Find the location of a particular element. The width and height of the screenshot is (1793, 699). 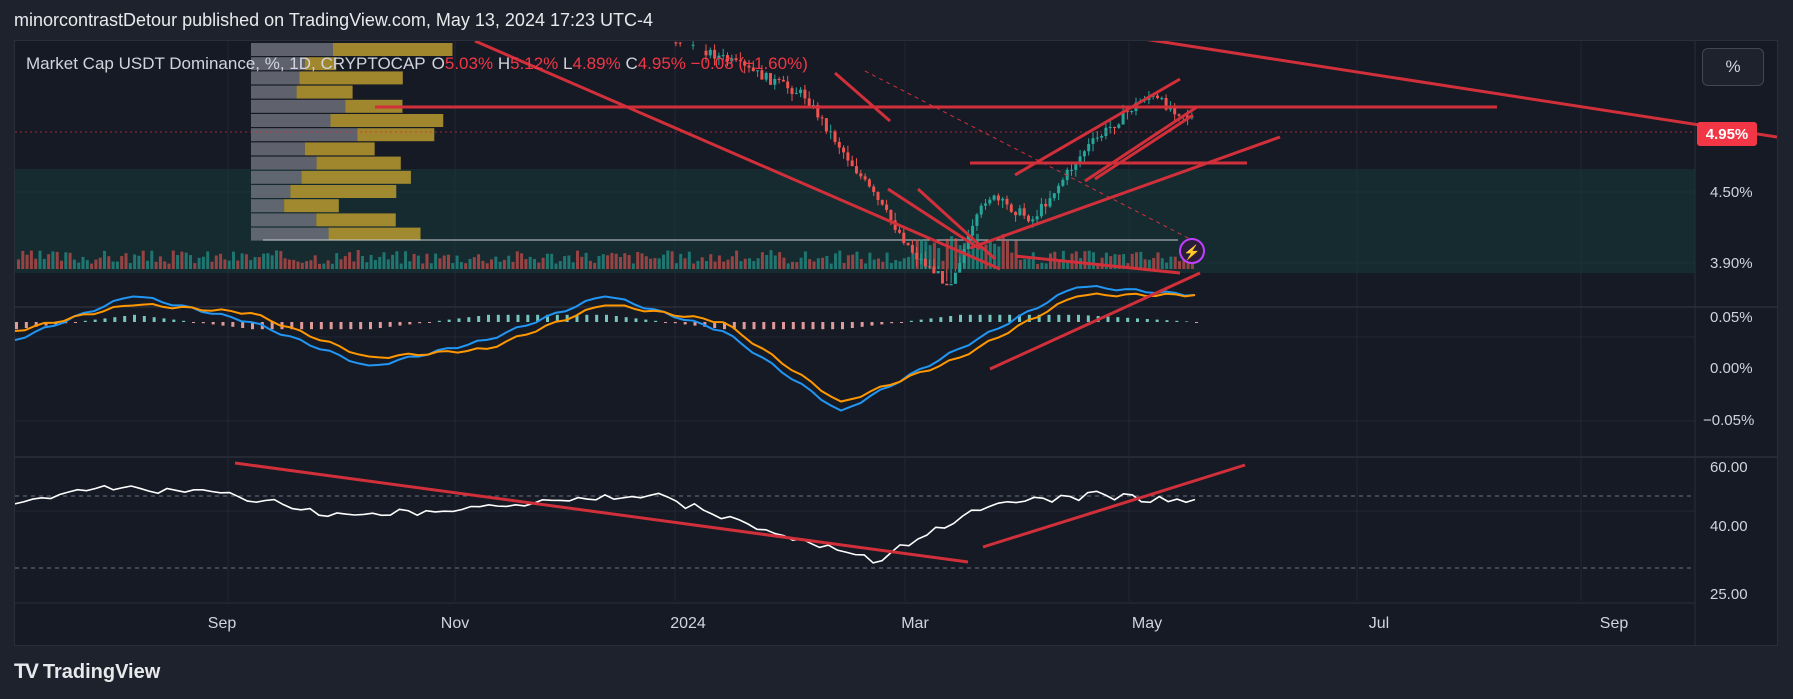

rsi-tick: 25.00 is located at coordinates (1729, 594).